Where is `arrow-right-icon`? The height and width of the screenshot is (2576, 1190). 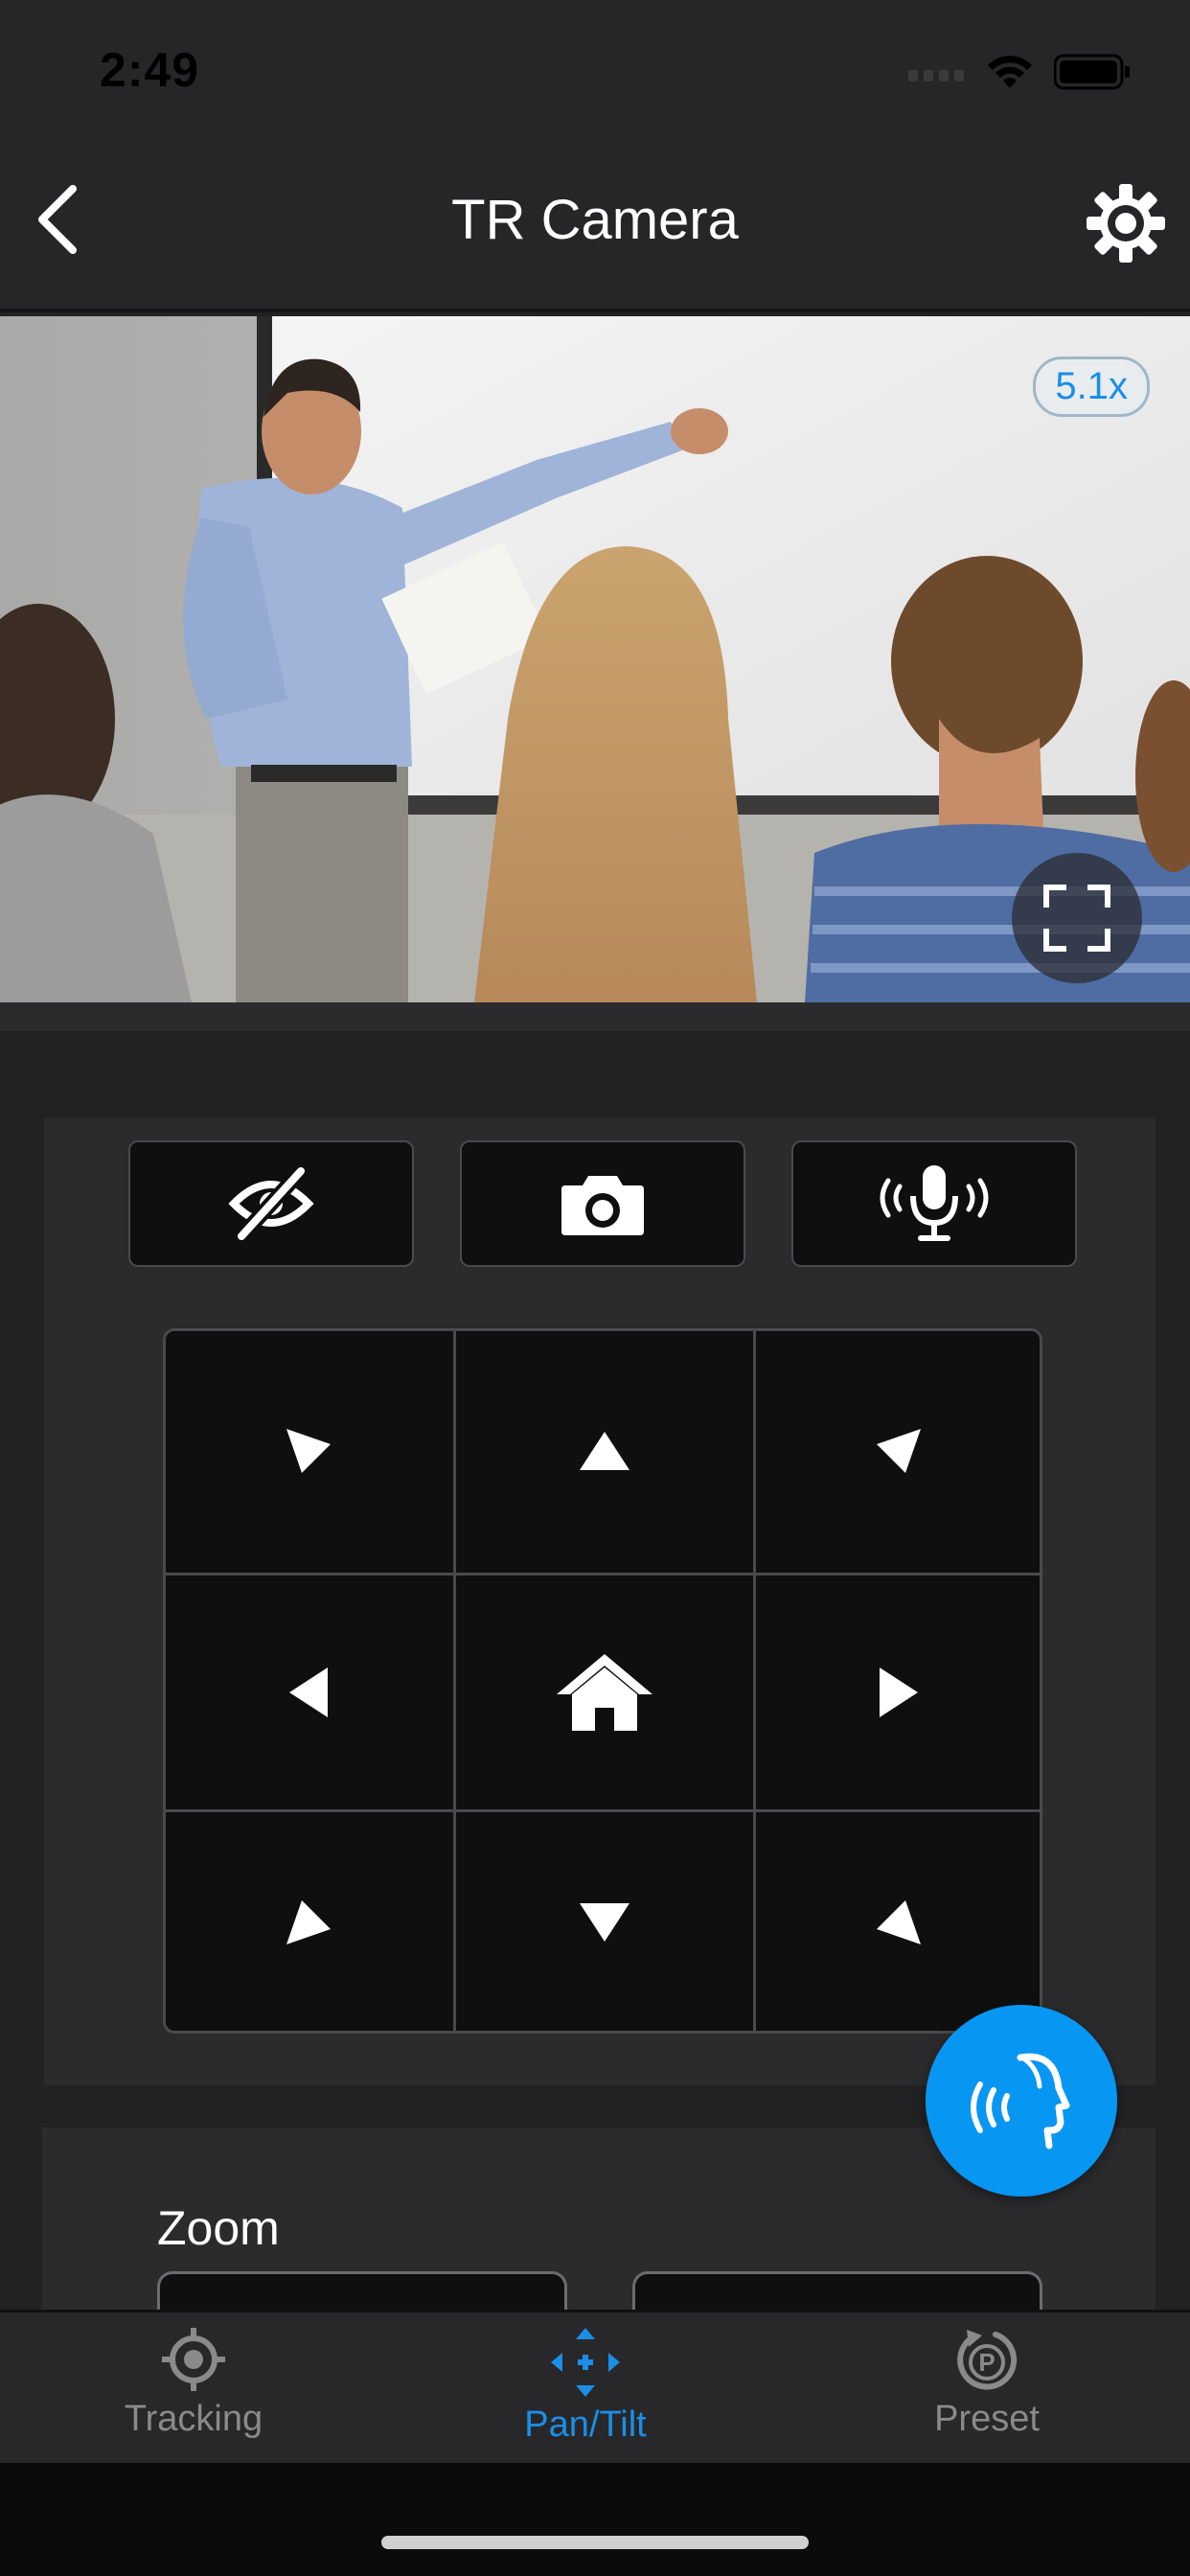
arrow-right-icon is located at coordinates (899, 1692).